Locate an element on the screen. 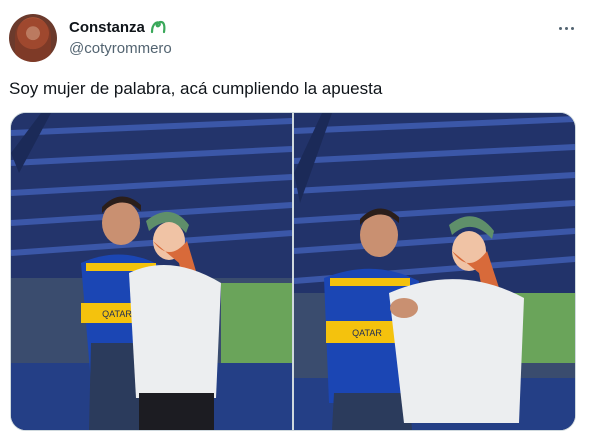 This screenshot has width=591, height=445. author-display-name: Constanza is located at coordinates (107, 27).